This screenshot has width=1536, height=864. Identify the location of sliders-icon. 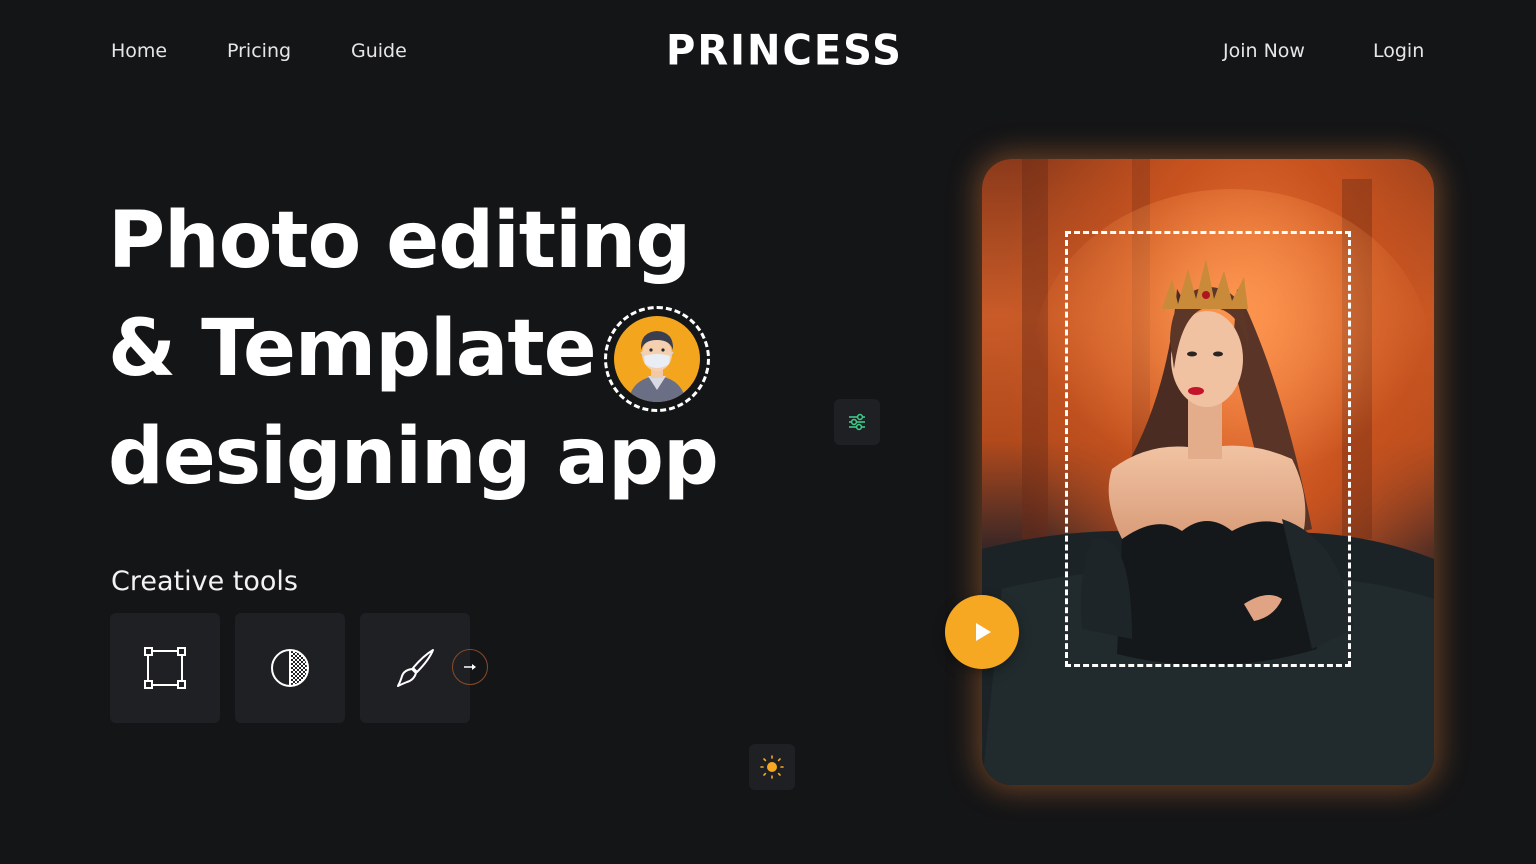
(857, 422).